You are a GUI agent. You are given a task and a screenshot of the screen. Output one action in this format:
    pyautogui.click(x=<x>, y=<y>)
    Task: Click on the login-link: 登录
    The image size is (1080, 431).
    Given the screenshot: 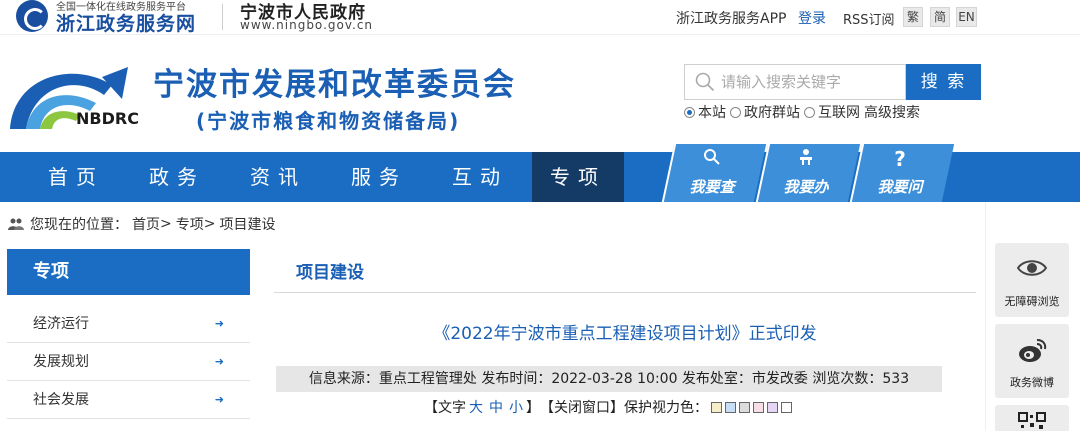 What is the action you would take?
    pyautogui.click(x=812, y=18)
    